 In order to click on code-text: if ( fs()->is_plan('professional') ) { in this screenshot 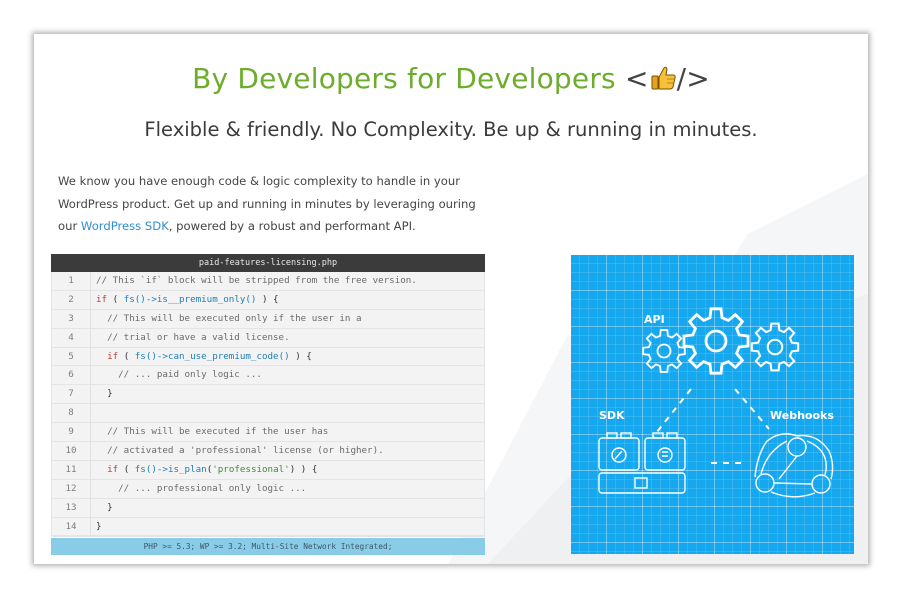, I will do `click(212, 469)`.